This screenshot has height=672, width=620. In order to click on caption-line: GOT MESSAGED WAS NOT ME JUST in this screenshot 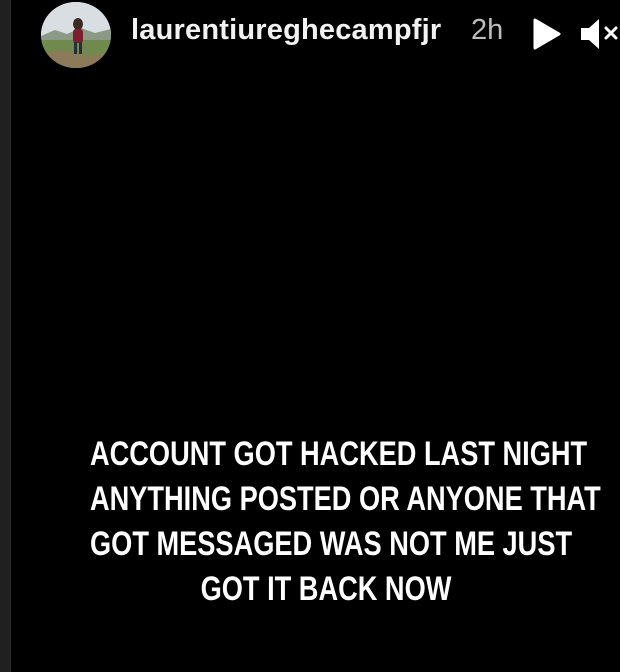, I will do `click(331, 544)`.